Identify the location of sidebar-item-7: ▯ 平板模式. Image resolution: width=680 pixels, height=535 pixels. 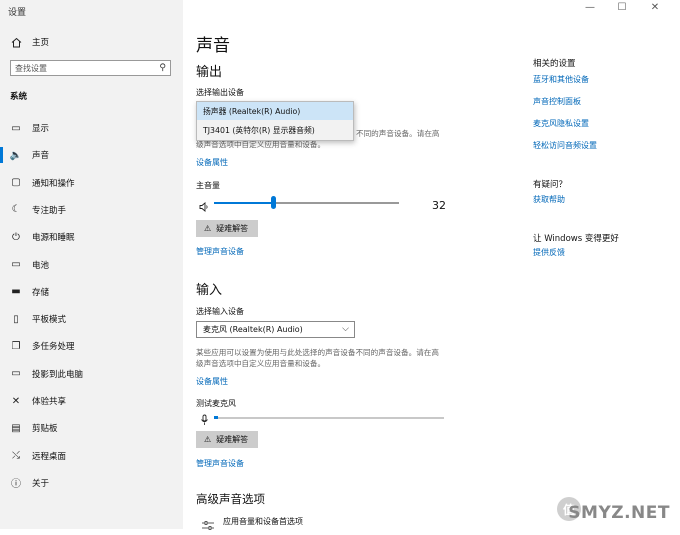
(91, 319).